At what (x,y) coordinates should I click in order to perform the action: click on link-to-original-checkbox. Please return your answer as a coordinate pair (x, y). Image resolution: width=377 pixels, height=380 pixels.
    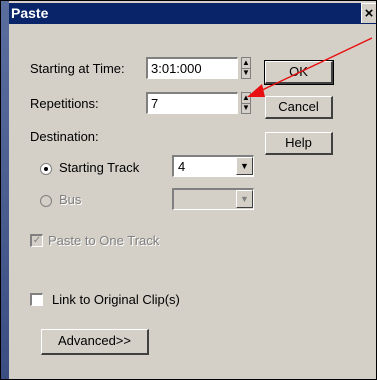
    Looking at the image, I should click on (36, 299).